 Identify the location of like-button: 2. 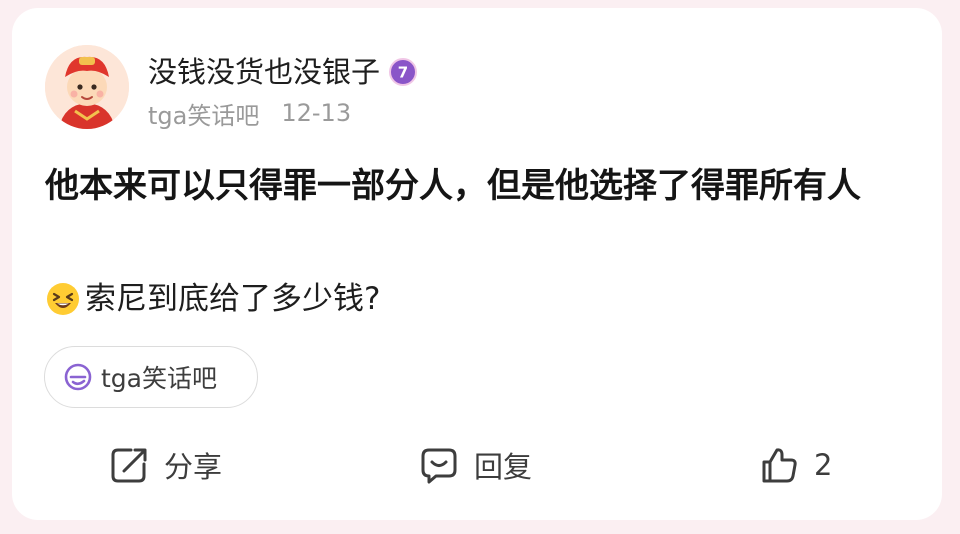
(795, 465).